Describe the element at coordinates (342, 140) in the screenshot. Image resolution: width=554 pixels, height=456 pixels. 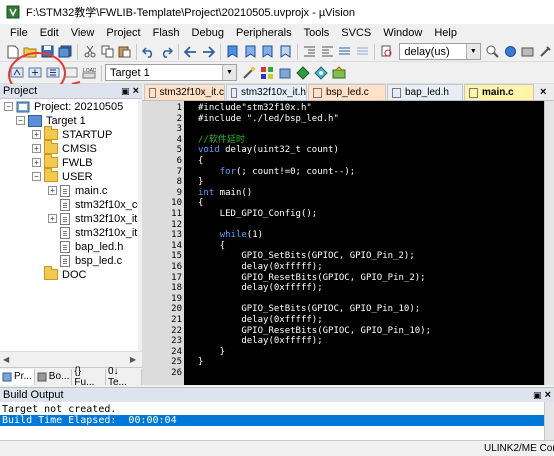
I see `code-line: 4 //软件延时` at that location.